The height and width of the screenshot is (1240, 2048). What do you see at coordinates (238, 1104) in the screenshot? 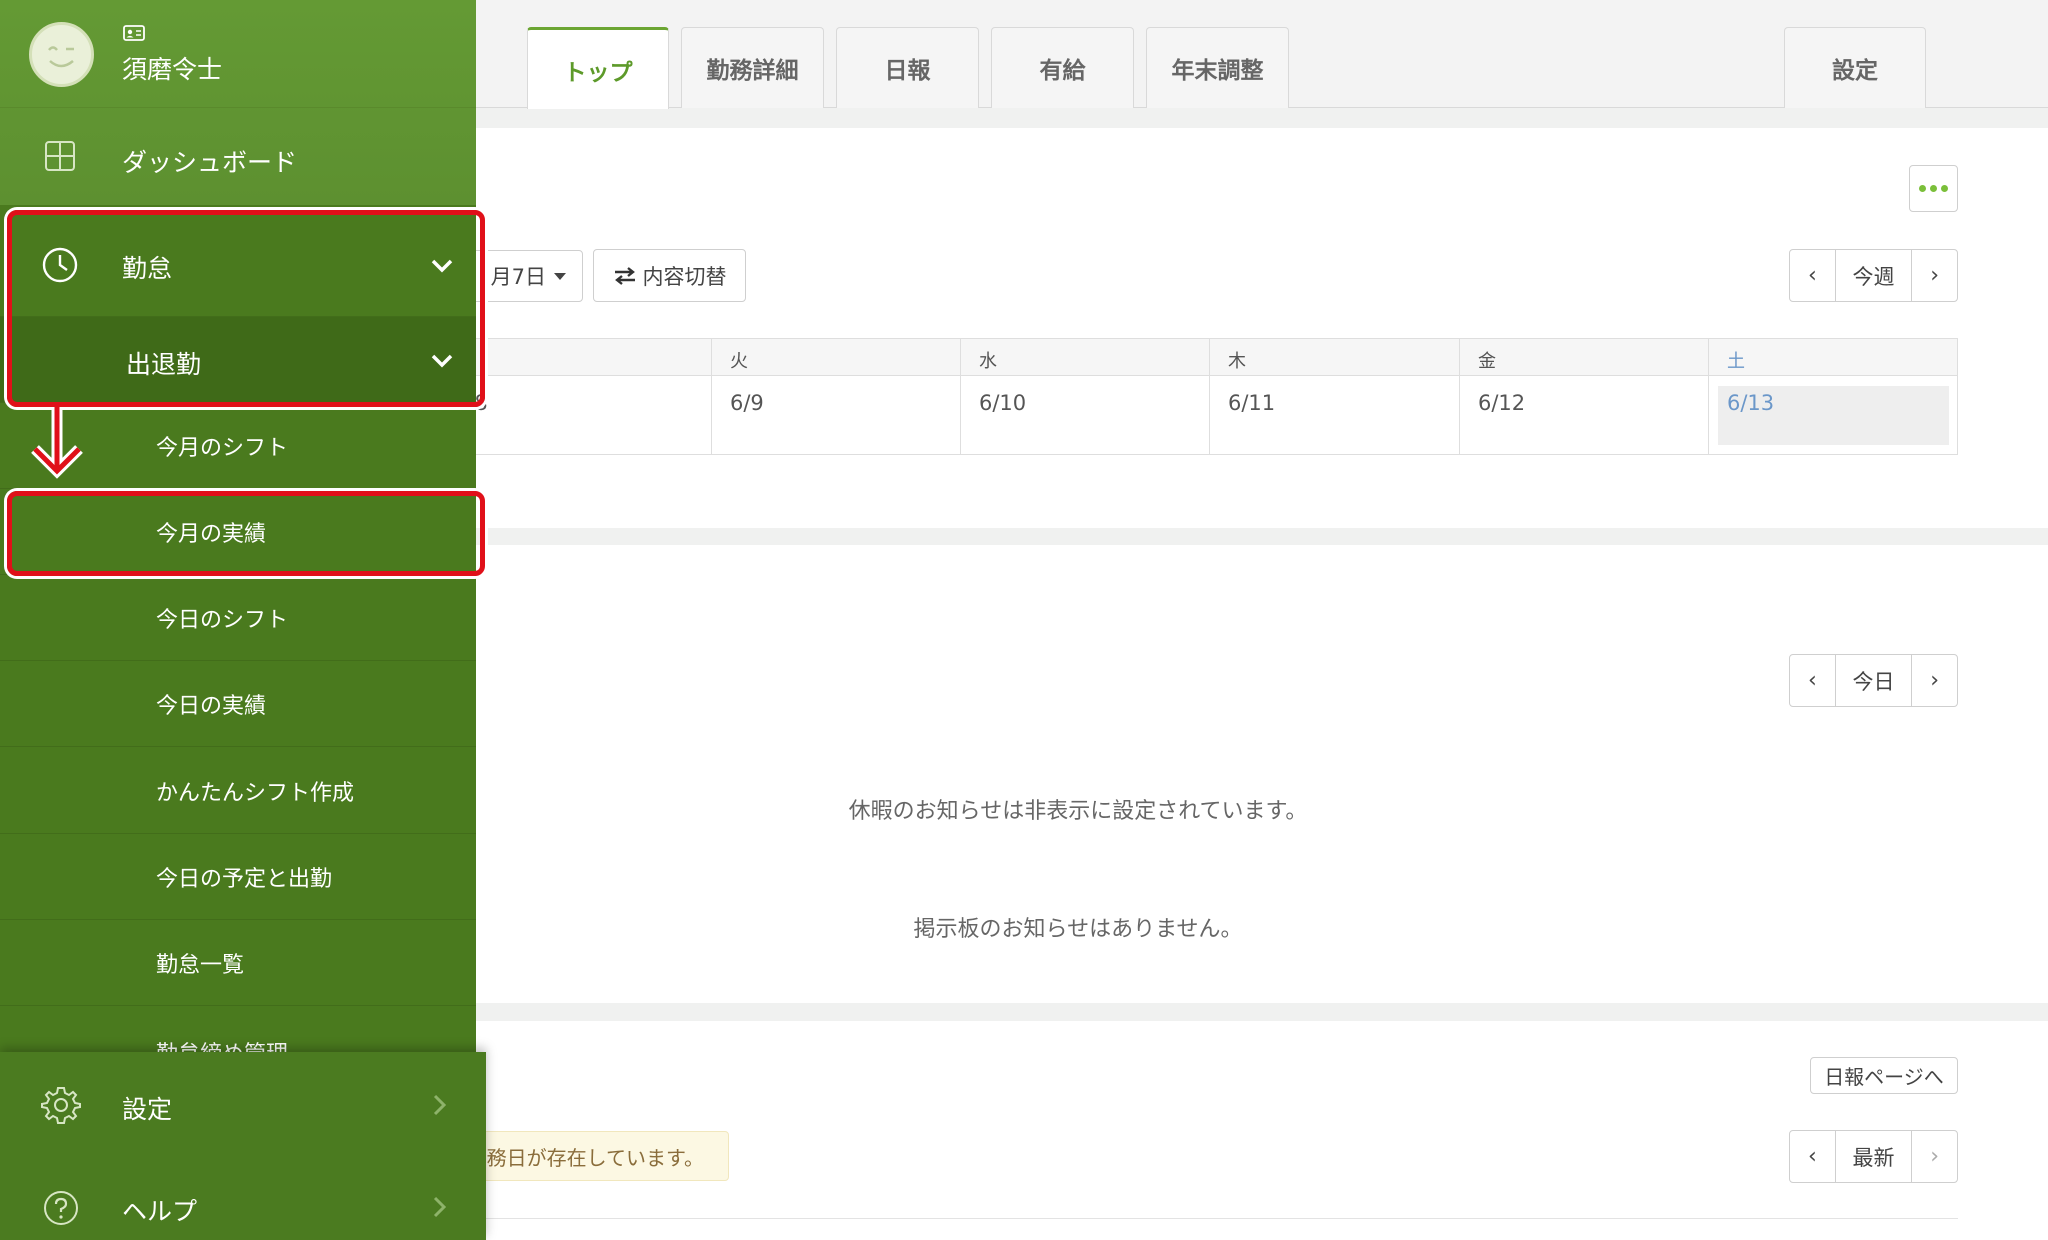
I see `sidebar-item-settings: 設定` at bounding box center [238, 1104].